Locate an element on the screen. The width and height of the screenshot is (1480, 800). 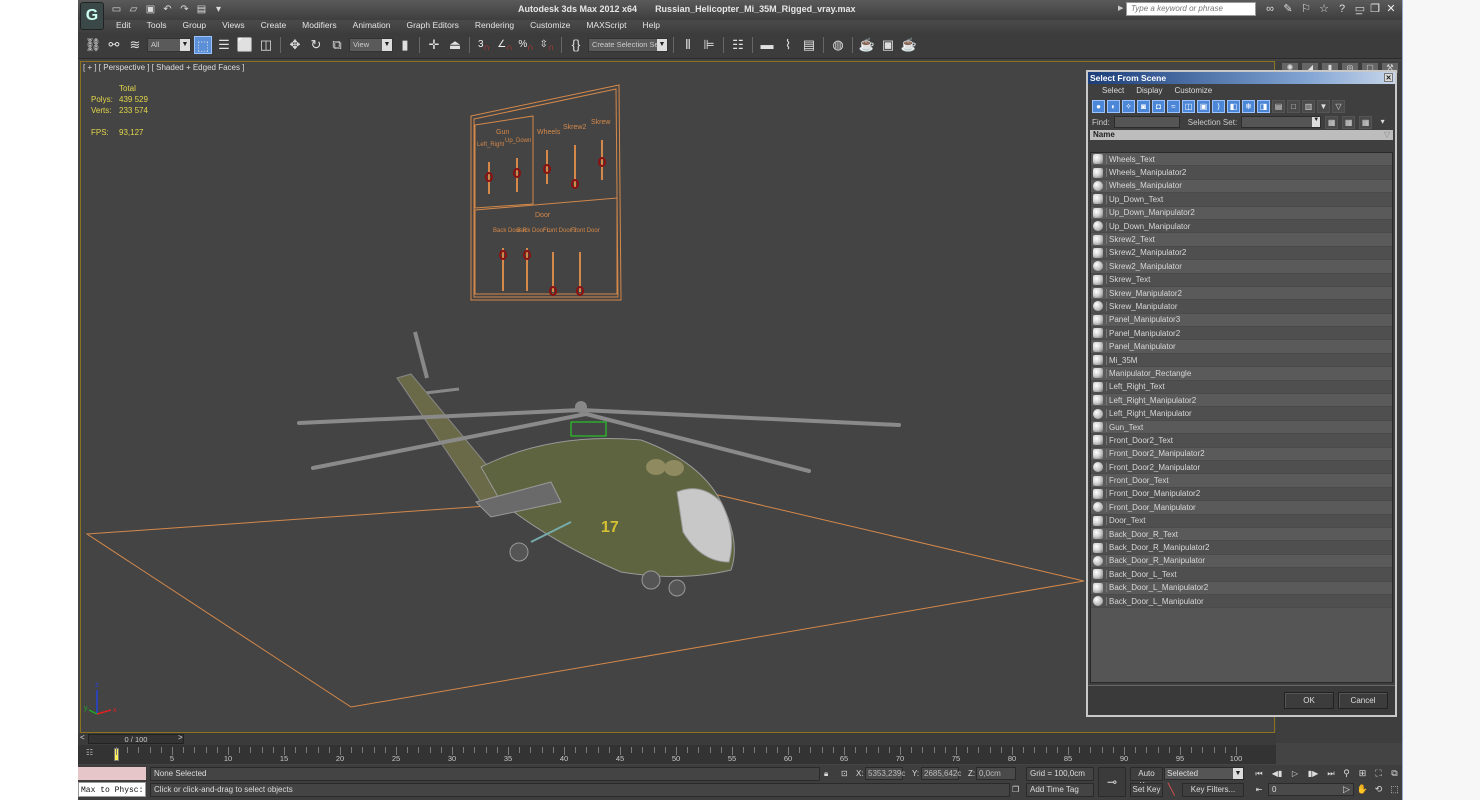
snaps-toggle-icon: 3∩ is located at coordinates (484, 45).